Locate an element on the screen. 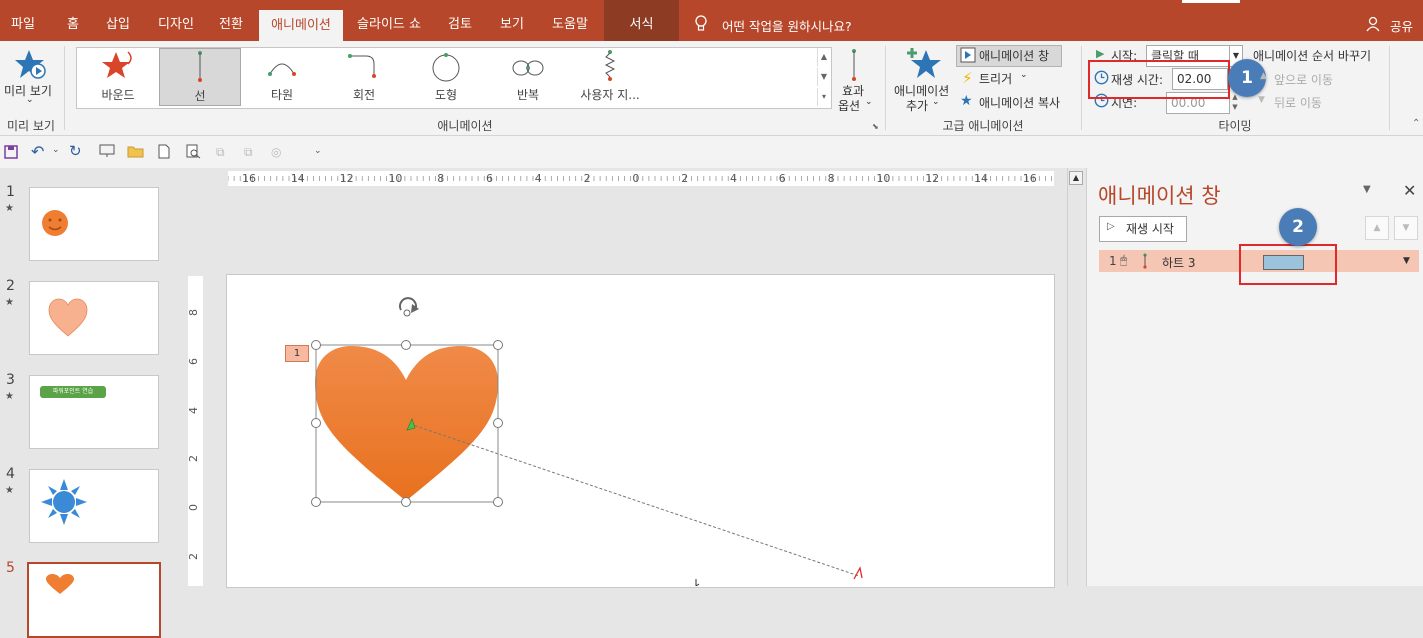 This screenshot has width=1423, height=638. collapse-ribbon-icon: ⌃ is located at coordinates (1416, 123).